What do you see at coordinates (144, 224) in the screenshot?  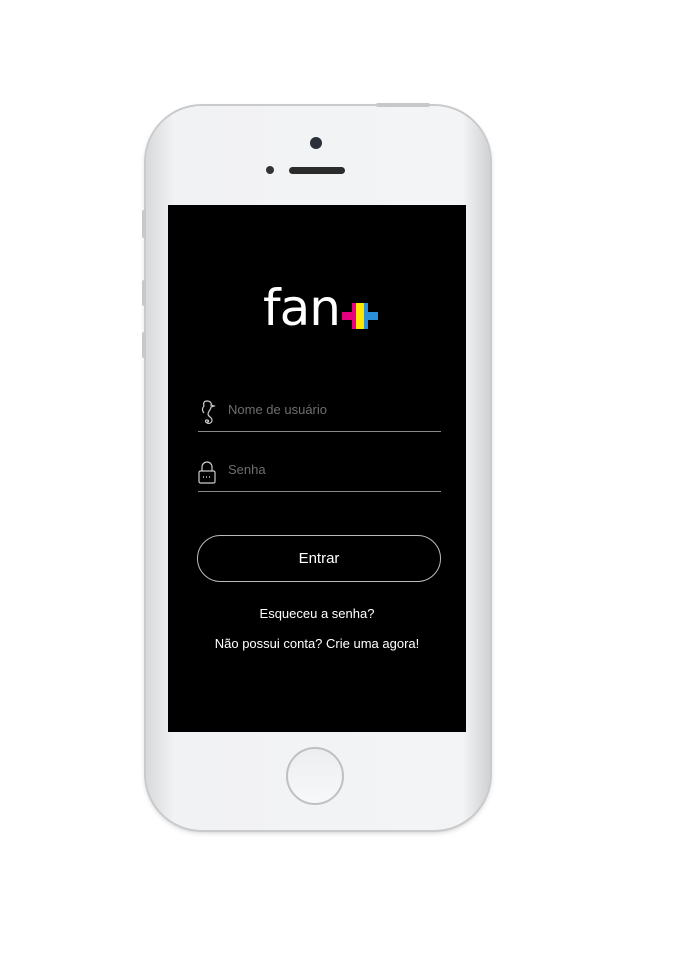 I see `silent-switch` at bounding box center [144, 224].